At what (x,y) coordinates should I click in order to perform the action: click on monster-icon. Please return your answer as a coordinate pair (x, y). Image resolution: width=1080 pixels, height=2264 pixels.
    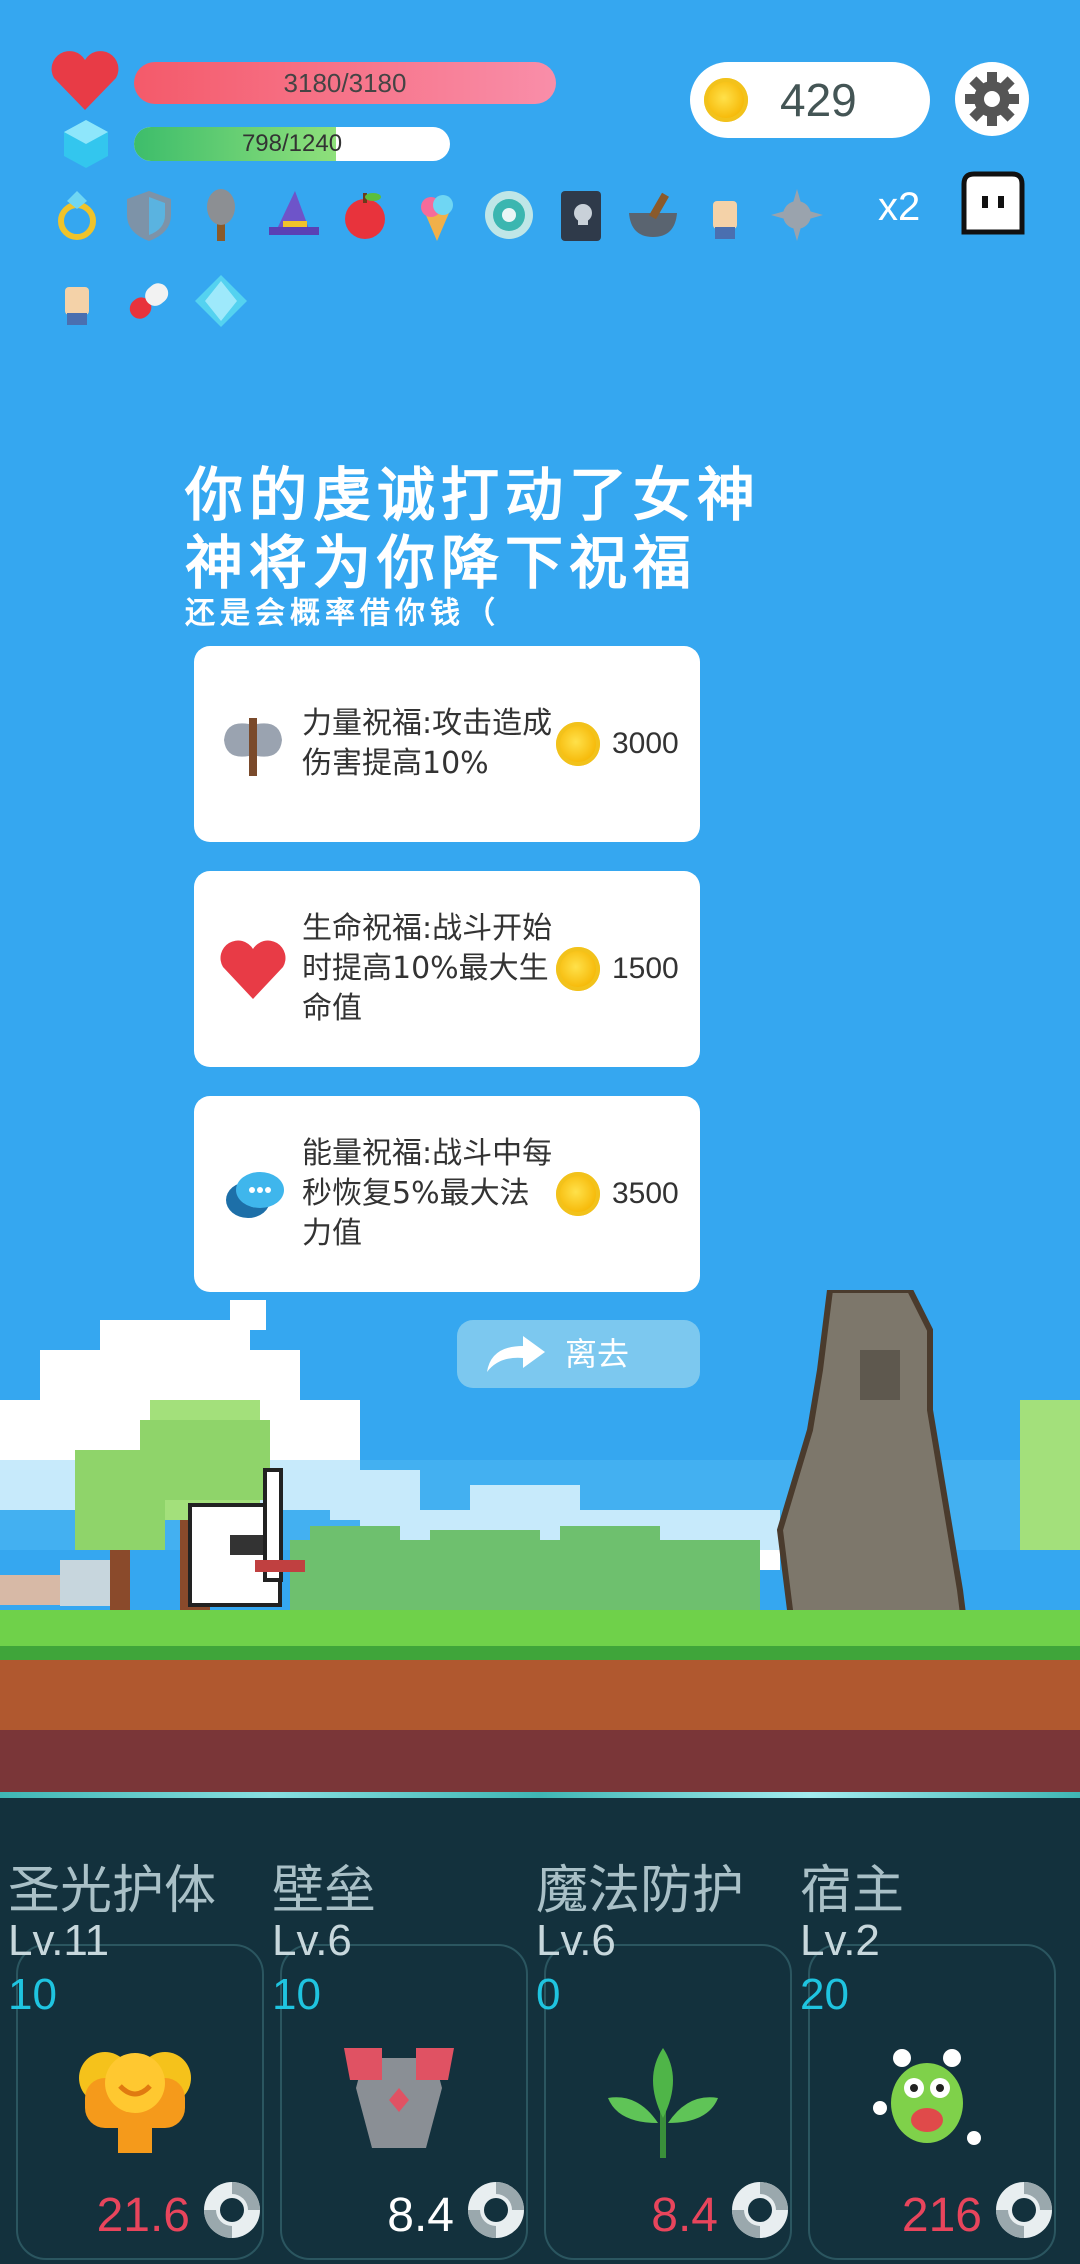
    Looking at the image, I should click on (927, 2097).